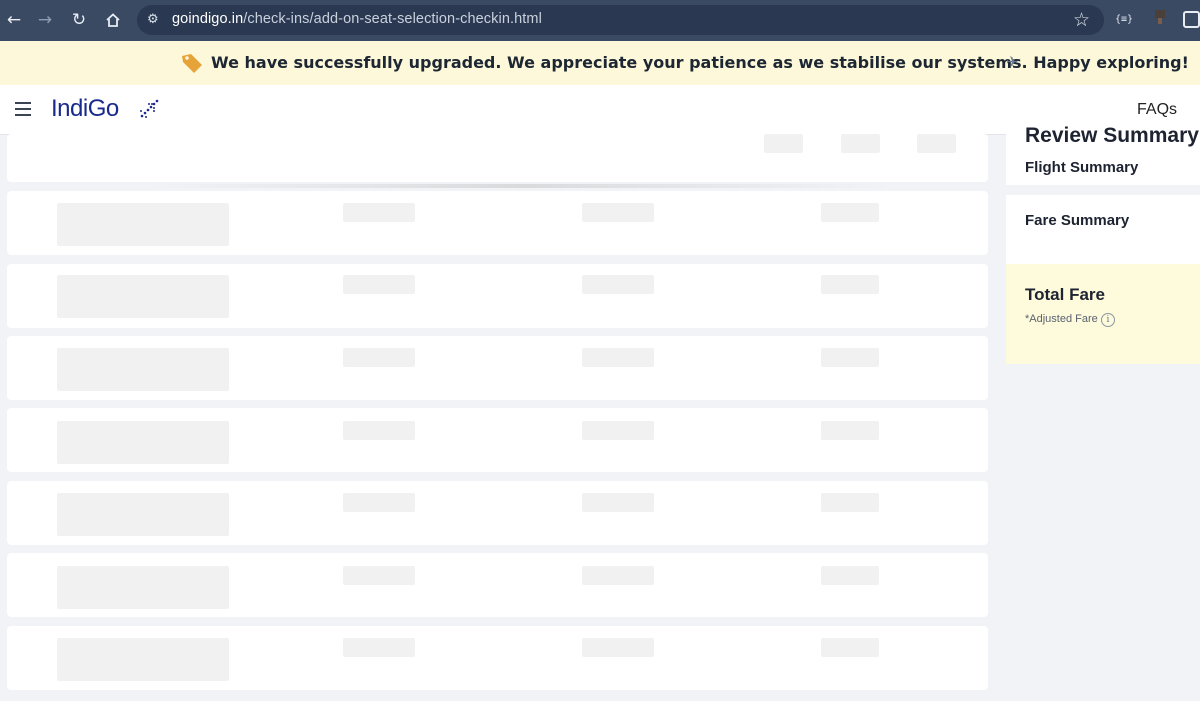 The width and height of the screenshot is (1200, 701). Describe the element at coordinates (1191, 19) in the screenshot. I see `side-panel-icon` at that location.